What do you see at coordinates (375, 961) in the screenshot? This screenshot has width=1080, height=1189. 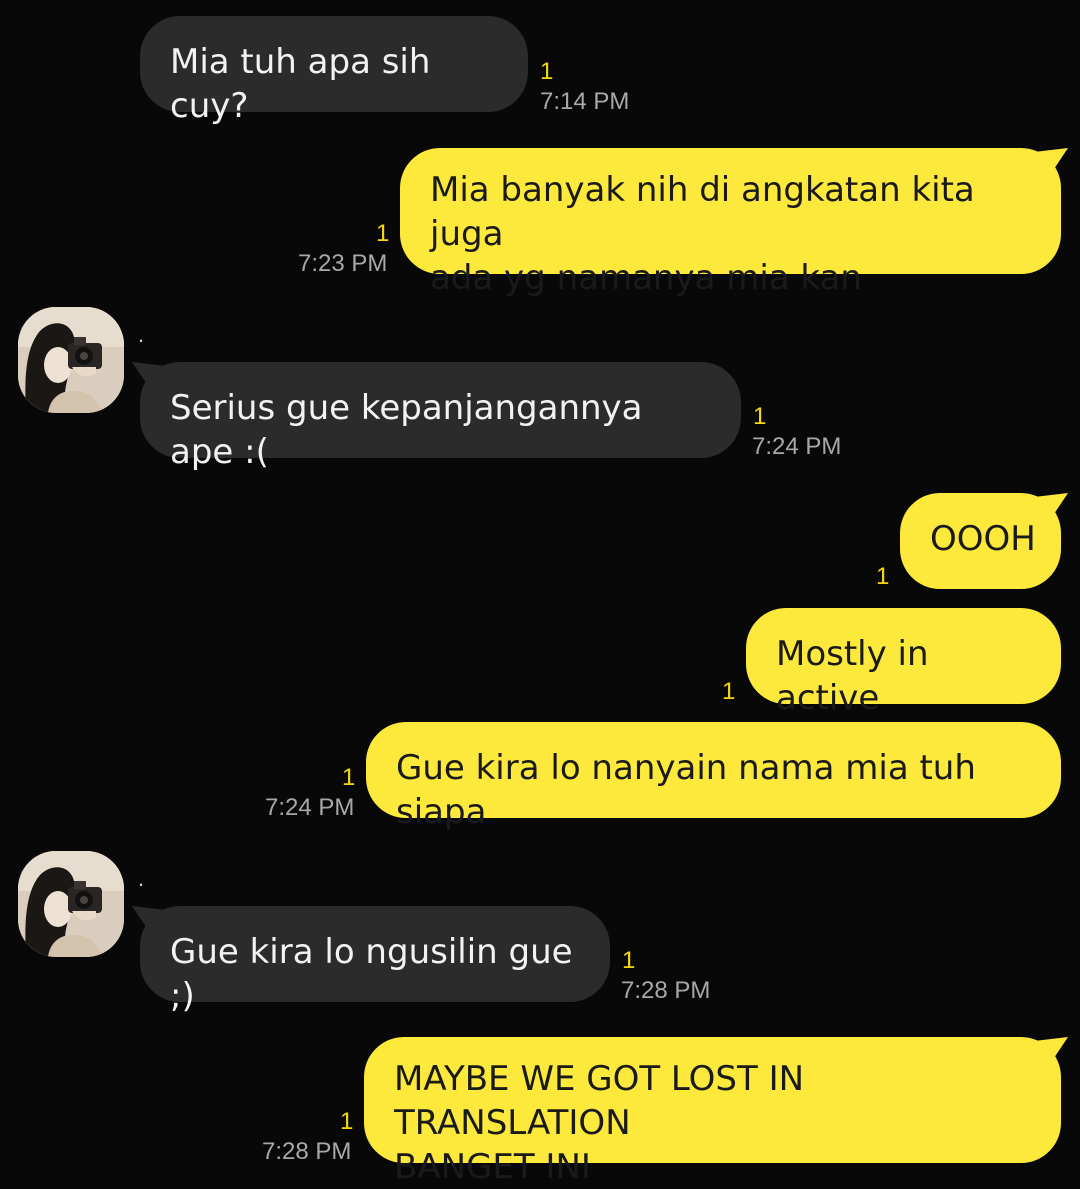 I see `message-bubble: Gue kira lo ngusilin gue ;)` at bounding box center [375, 961].